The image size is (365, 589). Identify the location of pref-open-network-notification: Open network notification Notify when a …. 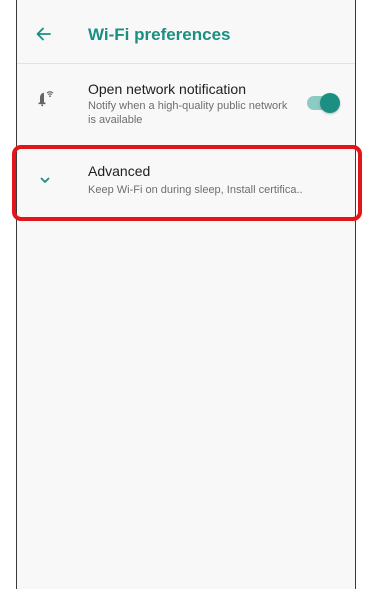
(186, 103).